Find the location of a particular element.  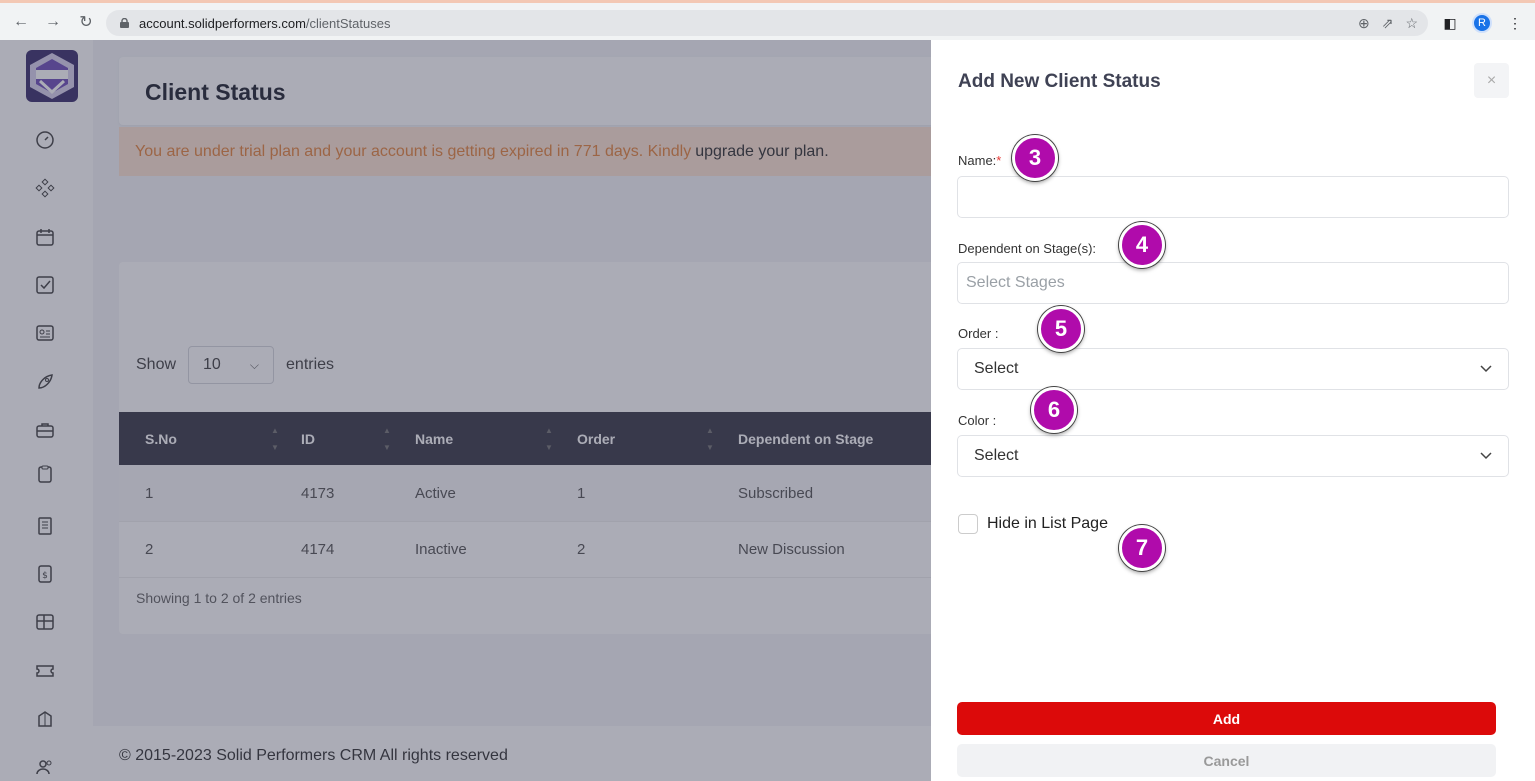

kebab-menu-icon: ⋮ is located at coordinates (1515, 23).